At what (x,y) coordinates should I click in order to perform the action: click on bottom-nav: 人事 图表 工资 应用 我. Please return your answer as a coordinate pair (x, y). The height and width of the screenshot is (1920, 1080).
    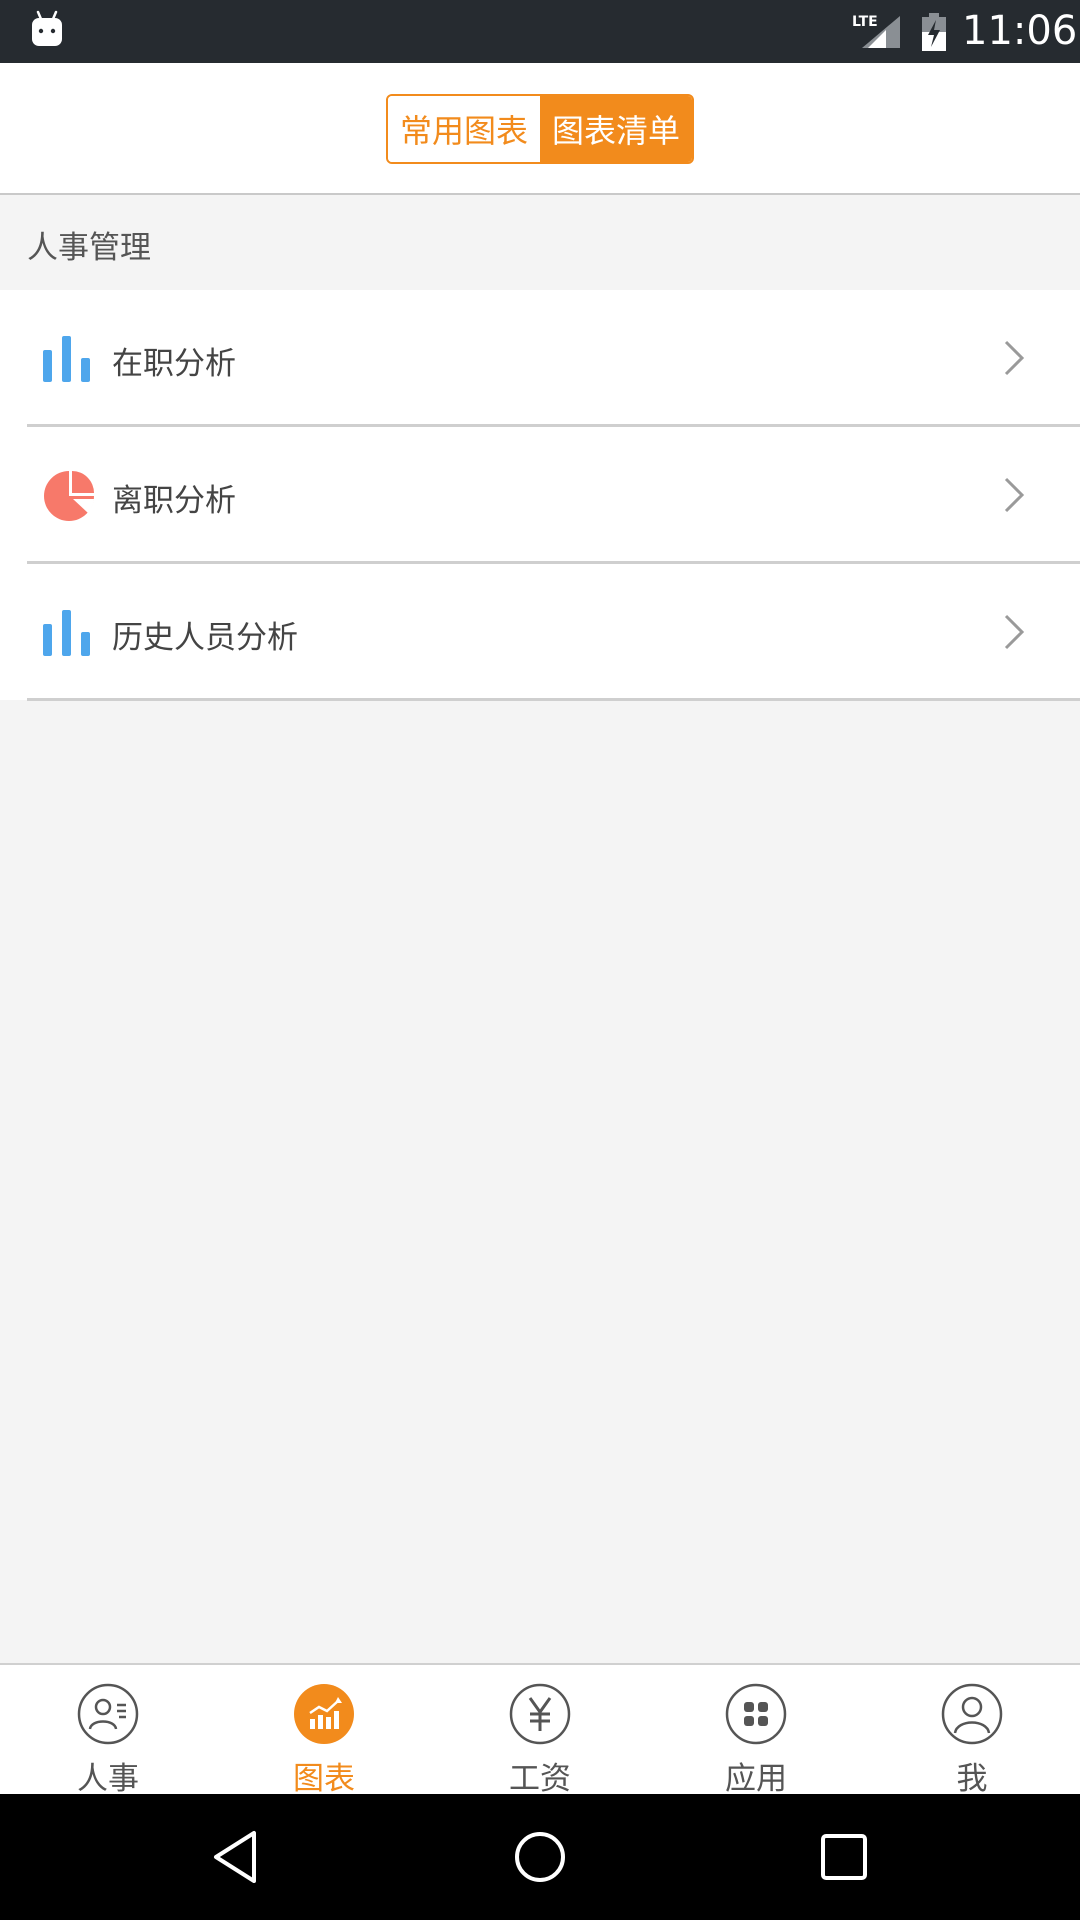
    Looking at the image, I should click on (540, 1730).